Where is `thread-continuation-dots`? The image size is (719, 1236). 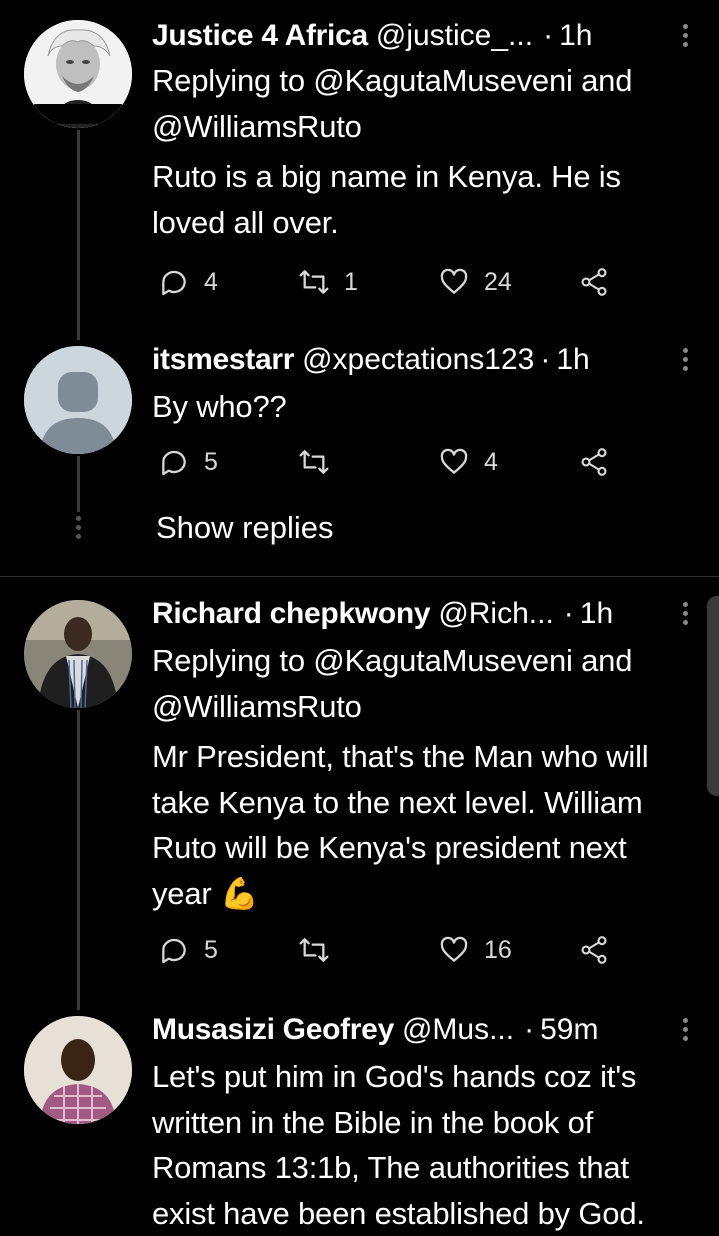 thread-continuation-dots is located at coordinates (79, 529).